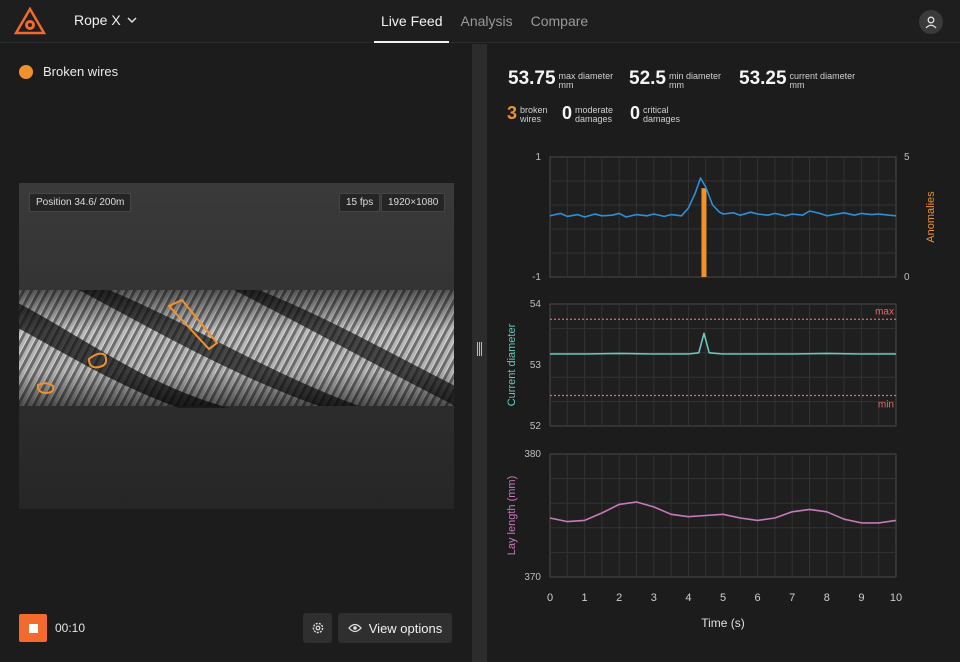 The height and width of the screenshot is (662, 960). I want to click on x-tick-label: 9, so click(861, 598).